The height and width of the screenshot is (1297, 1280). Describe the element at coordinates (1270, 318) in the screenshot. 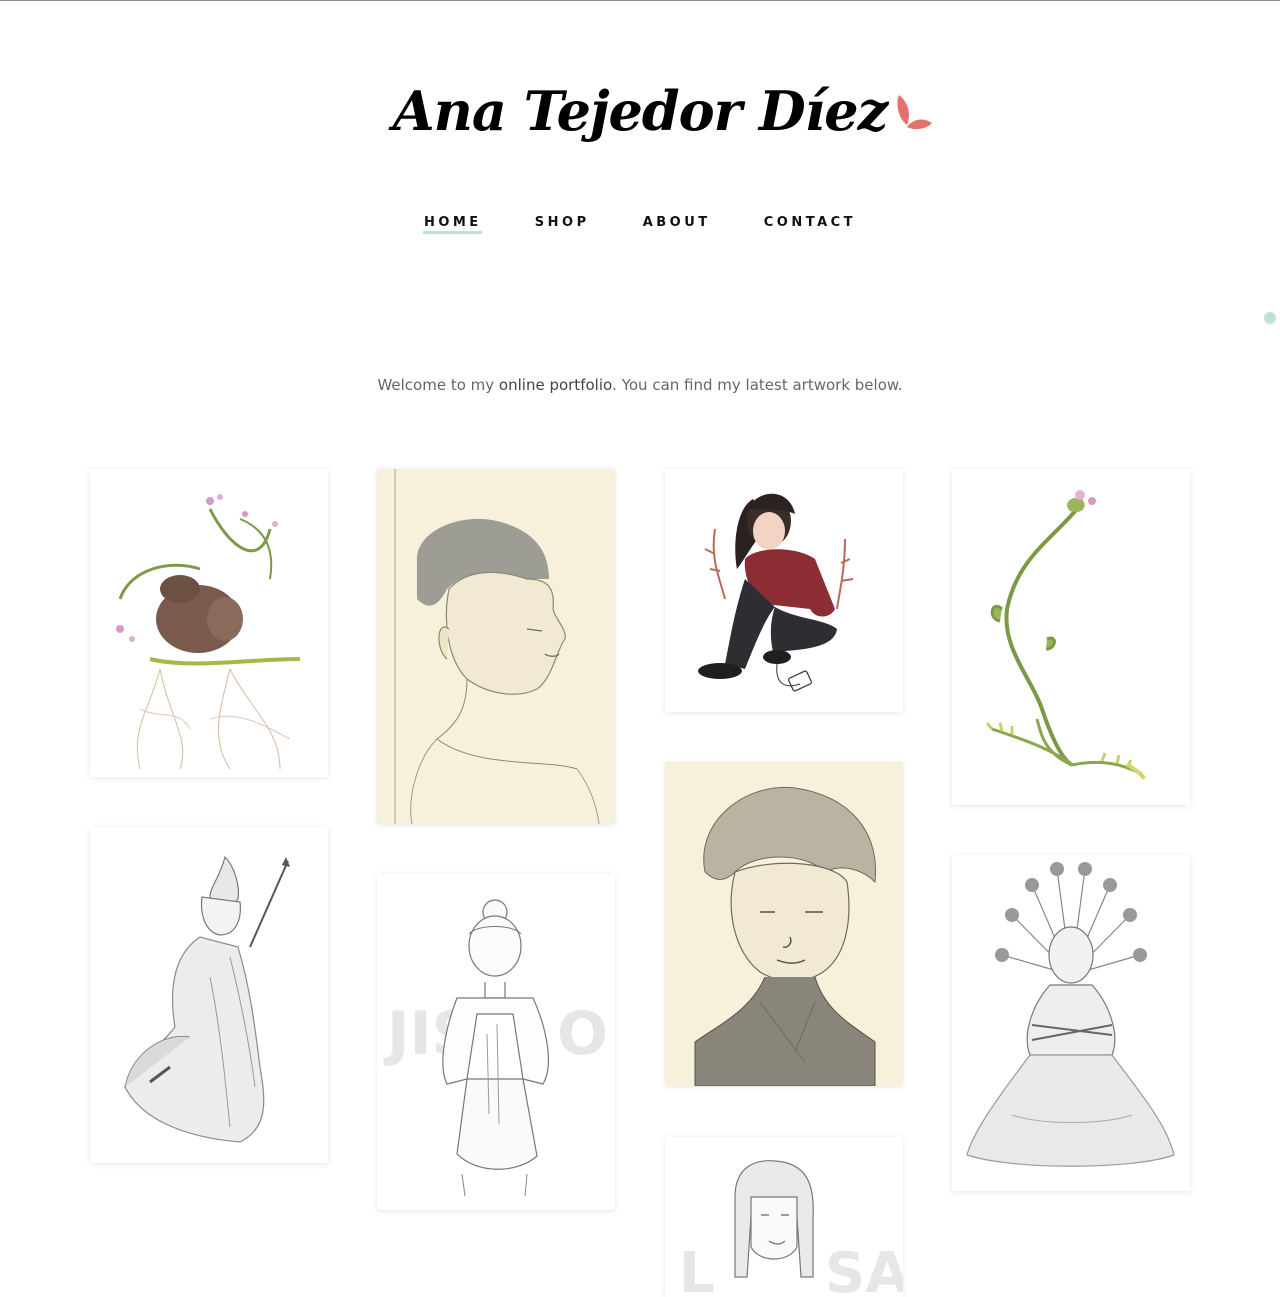

I see `scroll-indicator-dot` at that location.